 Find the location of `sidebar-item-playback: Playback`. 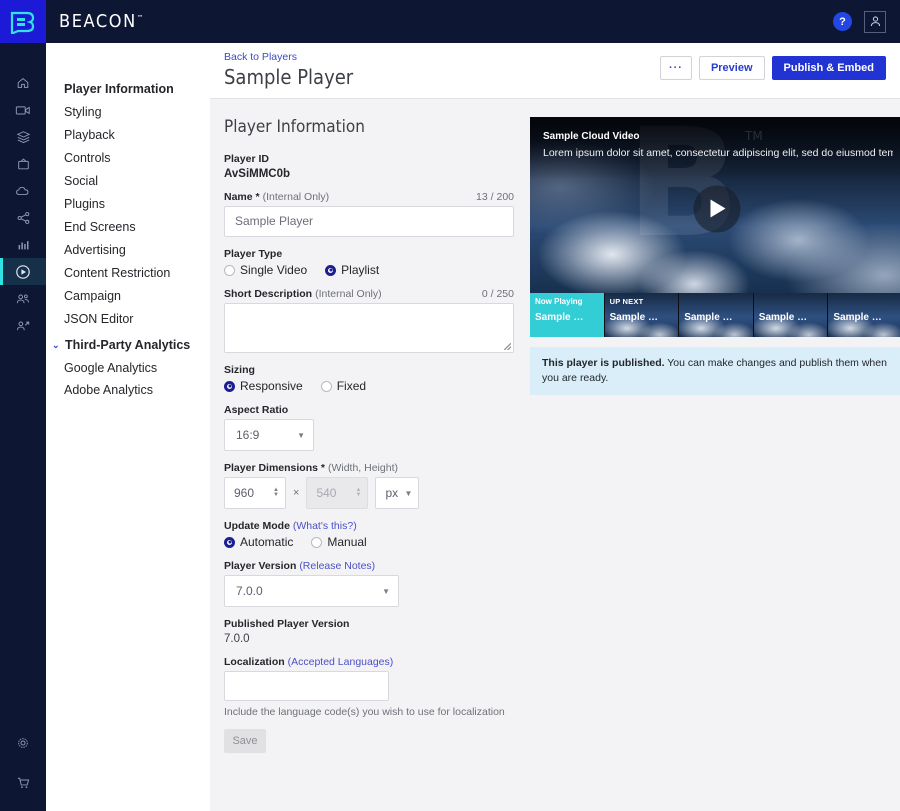

sidebar-item-playback: Playback is located at coordinates (128, 135).